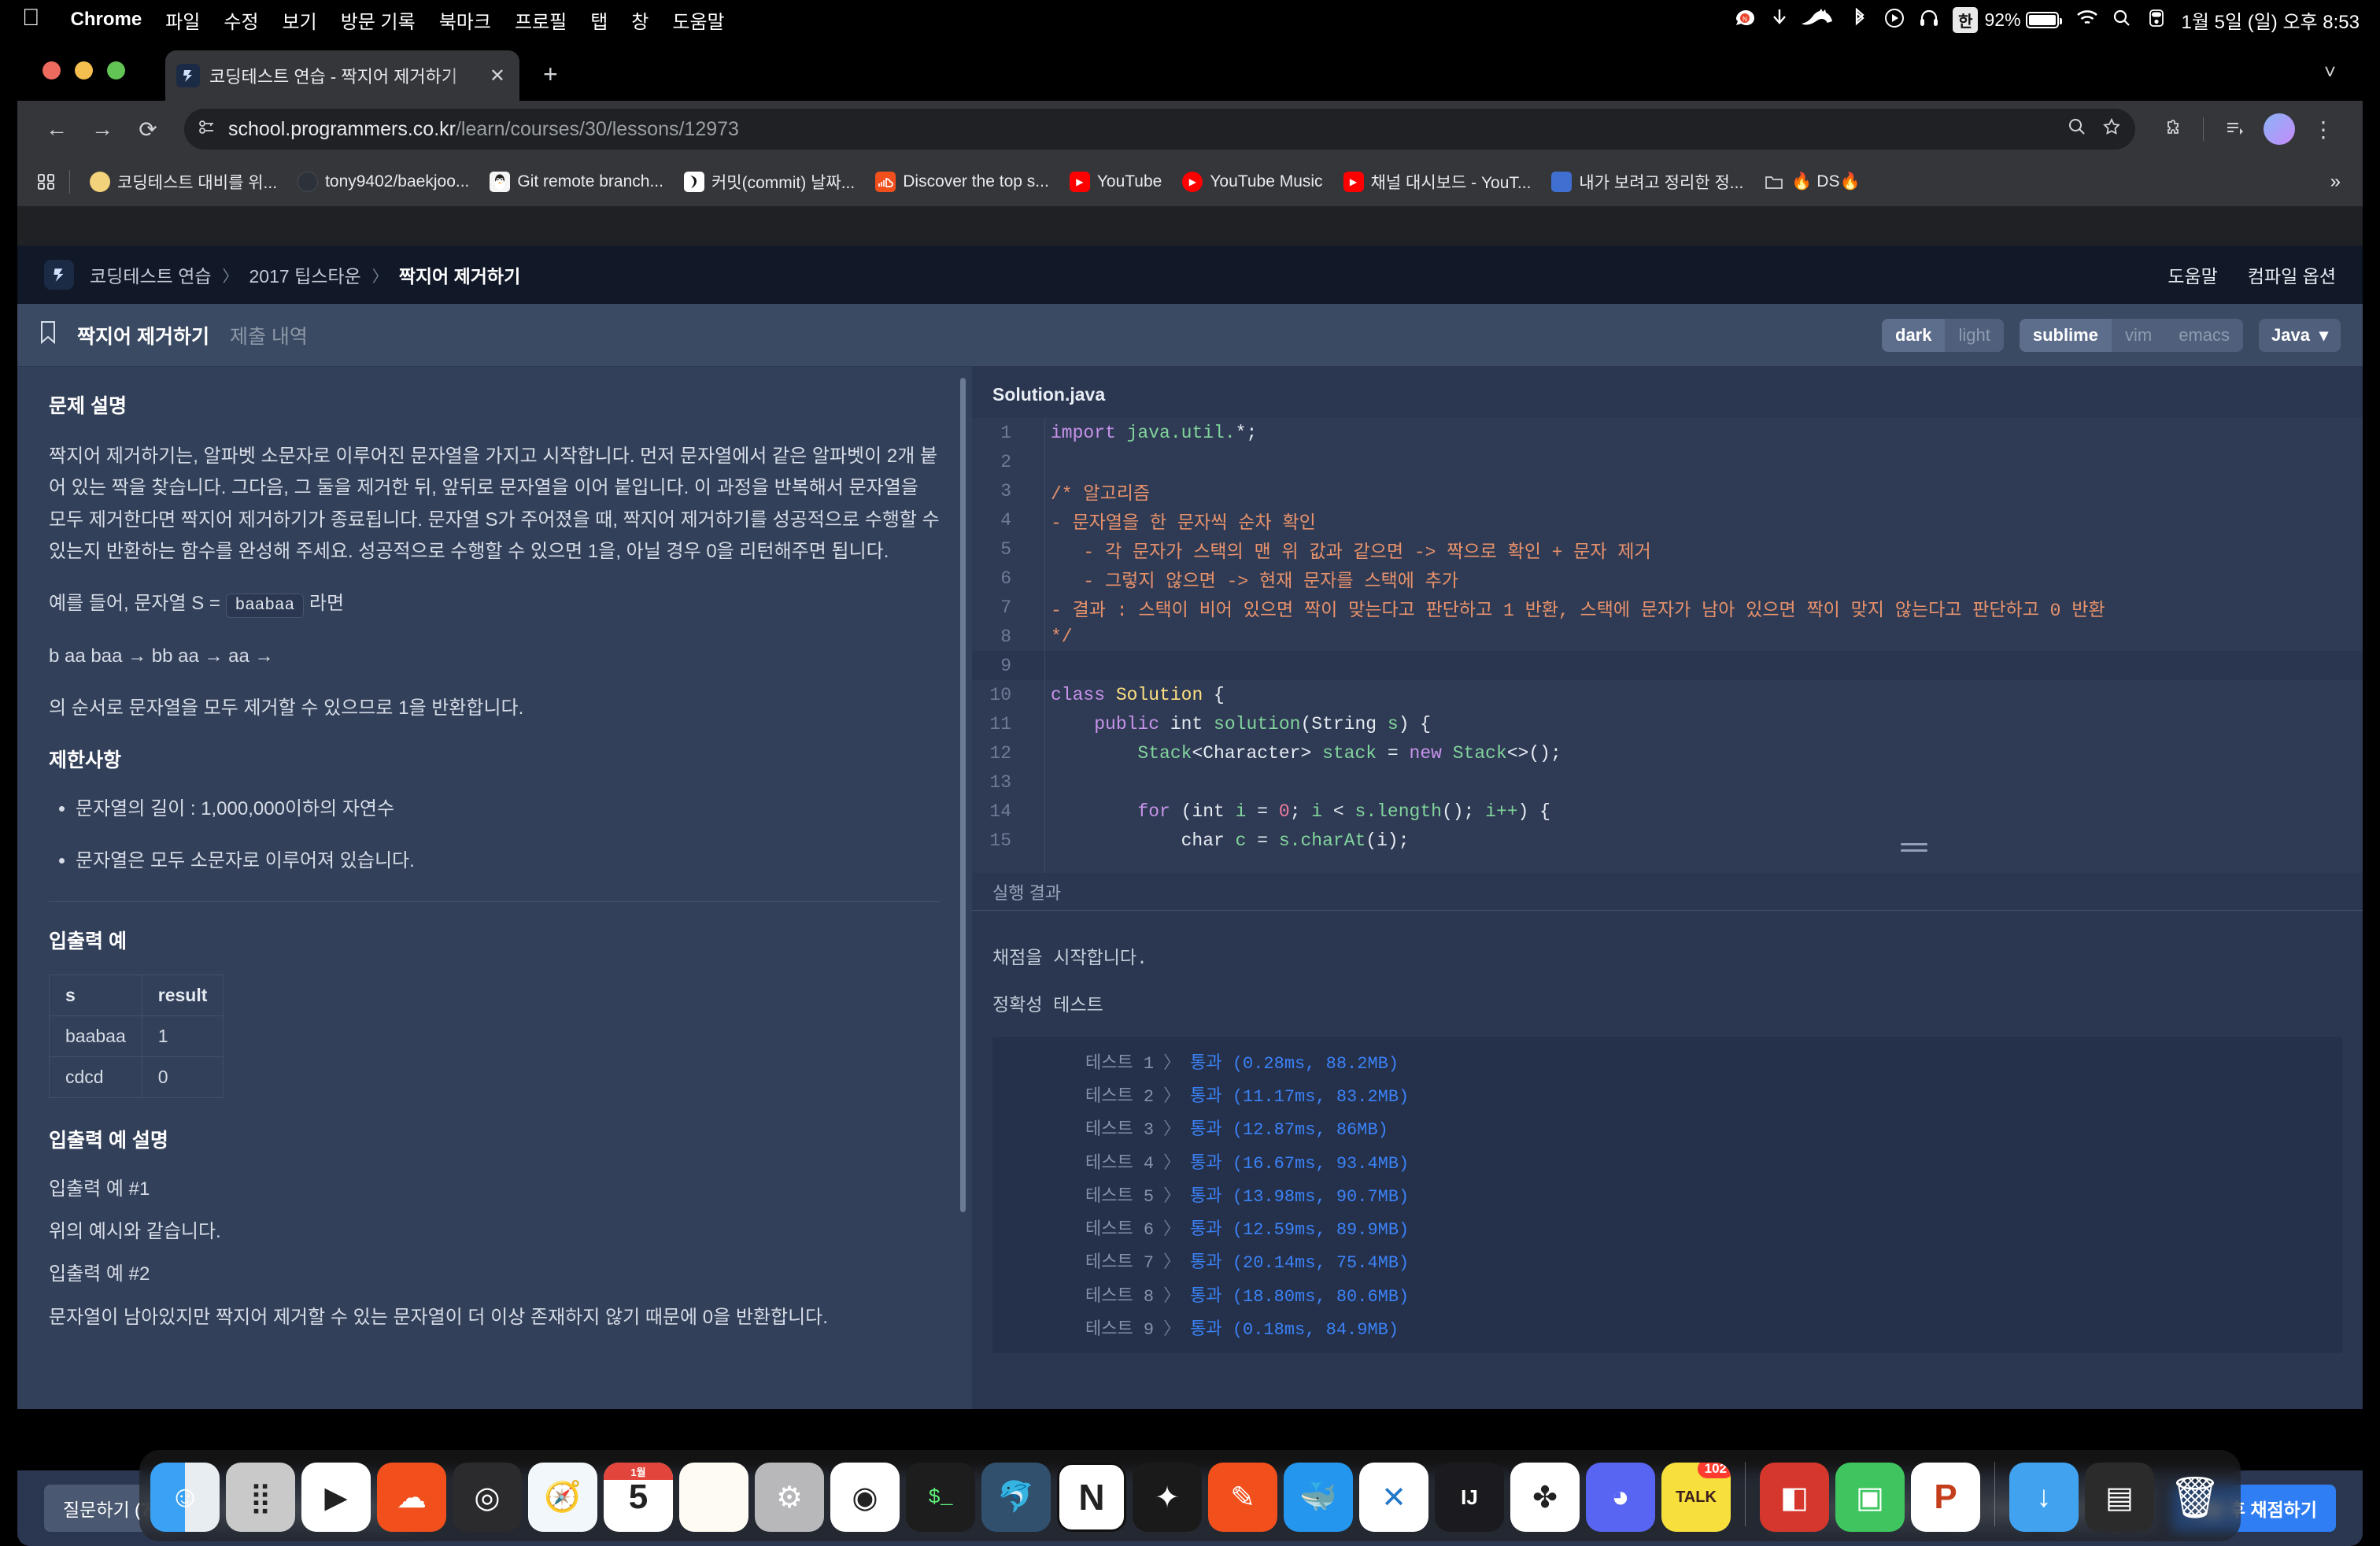 The height and width of the screenshot is (1546, 2380). I want to click on bookmark-folder-item: 🔥 DS🔥, so click(1811, 182).